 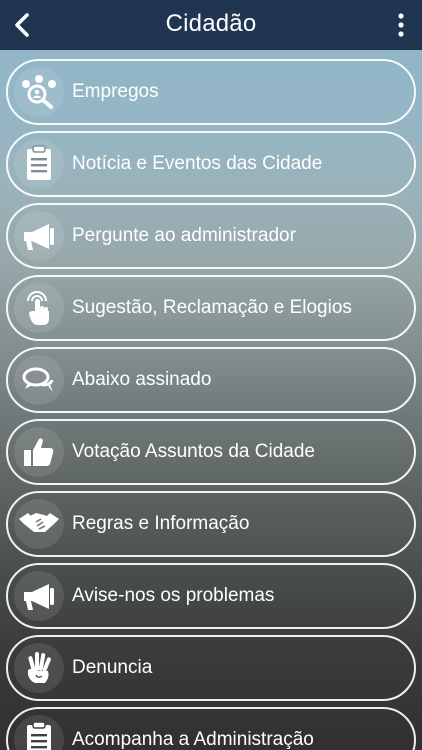 I want to click on chat-bubbles-icon, so click(x=38, y=379).